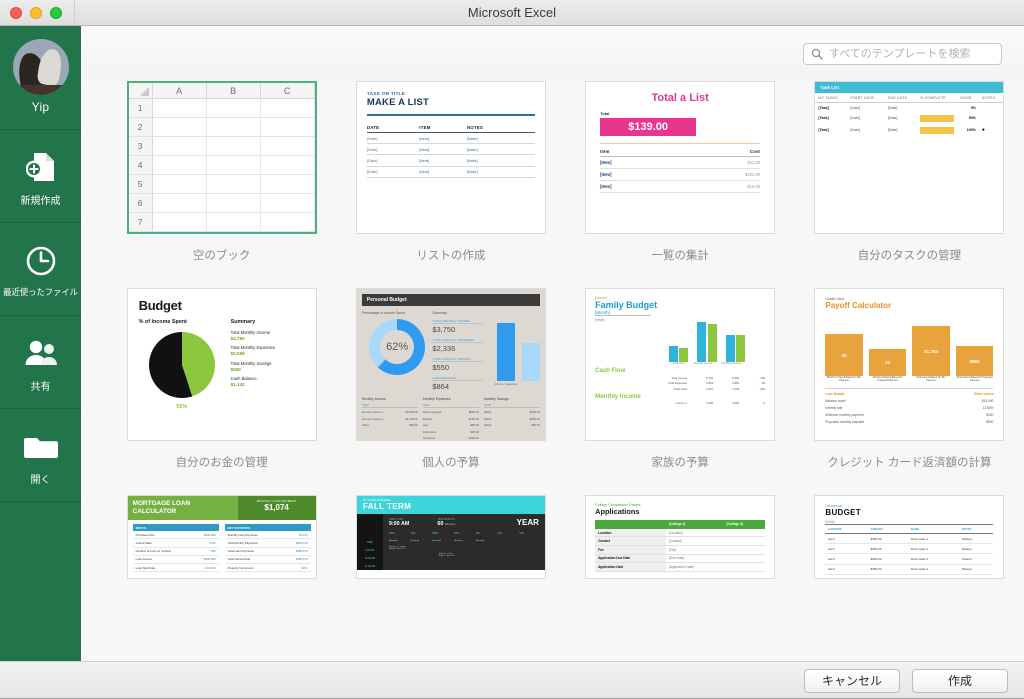 This screenshot has height=699, width=1024. What do you see at coordinates (487, 405) in the screenshot?
I see `column-header: DATE` at bounding box center [487, 405].